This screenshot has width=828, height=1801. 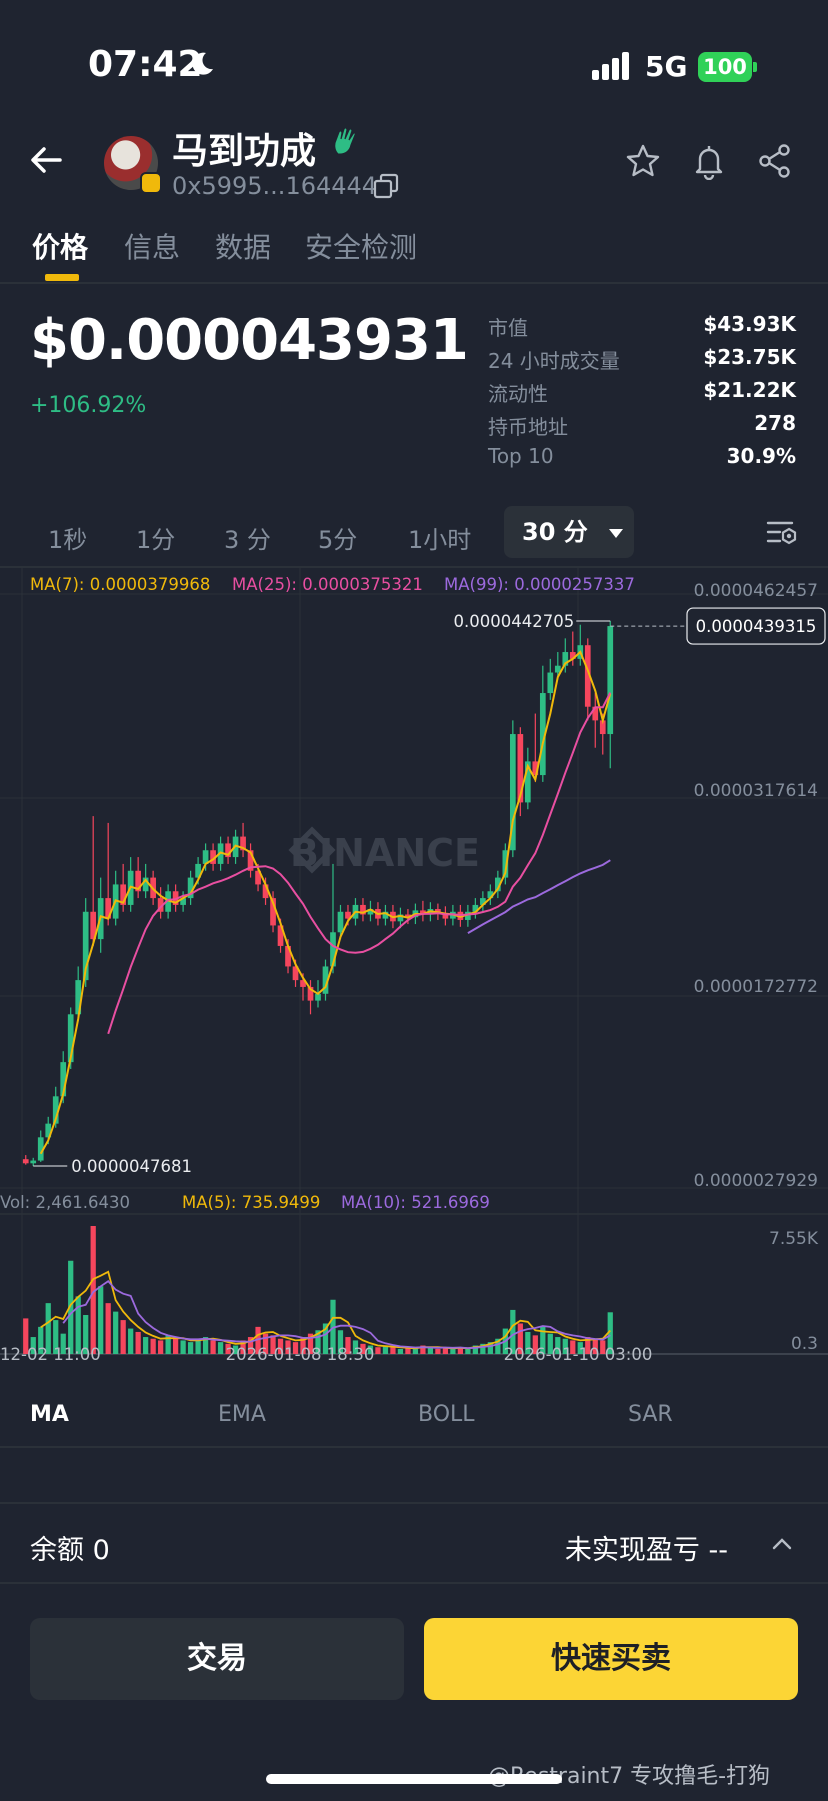 I want to click on y-tick-label: 0.0000027929, so click(x=756, y=1181).